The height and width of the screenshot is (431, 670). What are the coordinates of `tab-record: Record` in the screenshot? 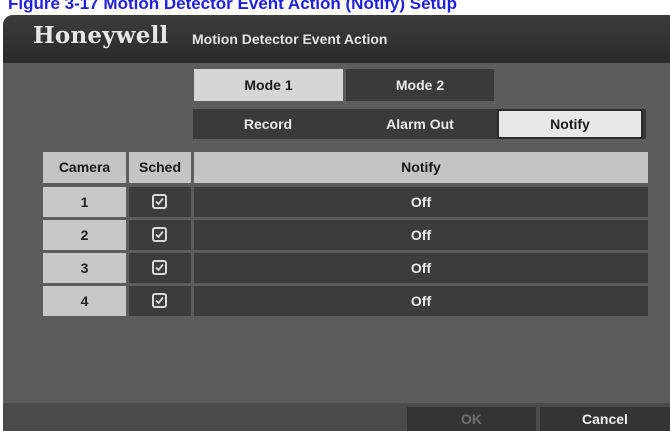 It's located at (268, 124).